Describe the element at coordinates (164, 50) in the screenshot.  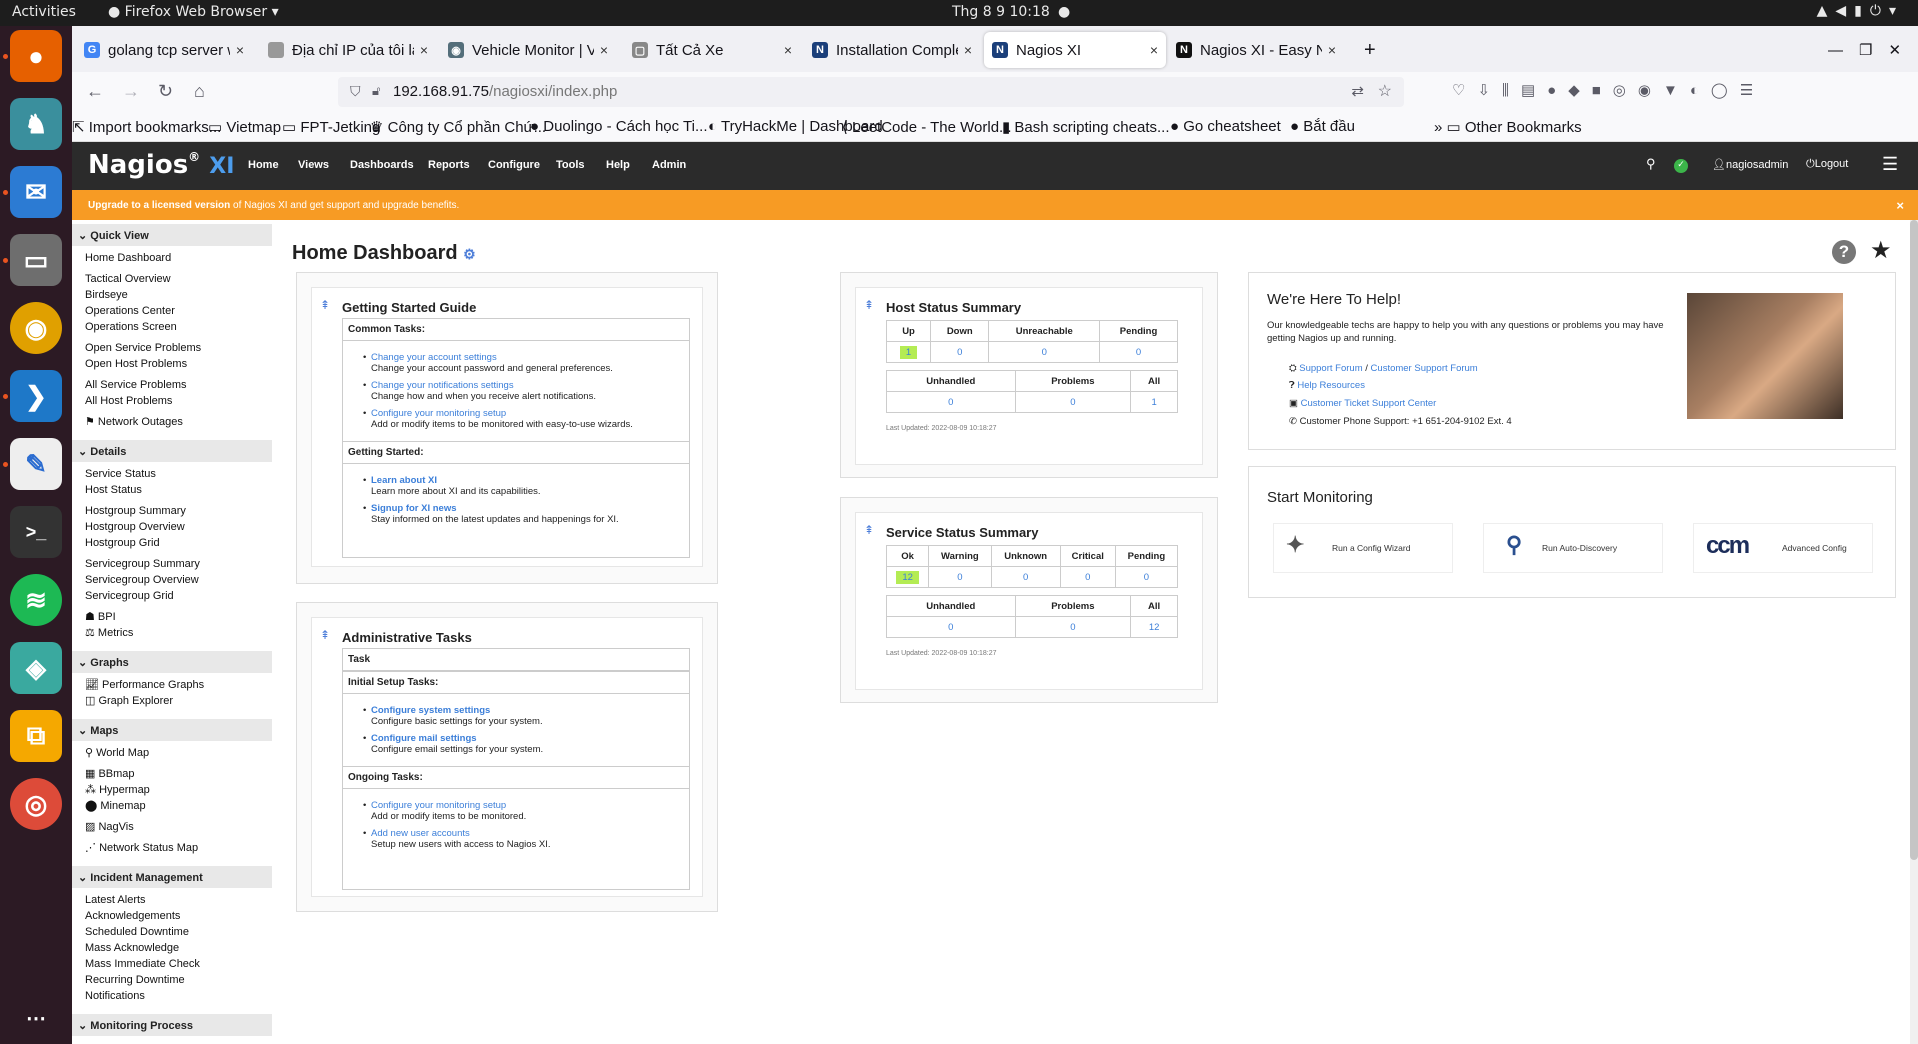
I see `tab: Ggolang tcp server with m×` at that location.